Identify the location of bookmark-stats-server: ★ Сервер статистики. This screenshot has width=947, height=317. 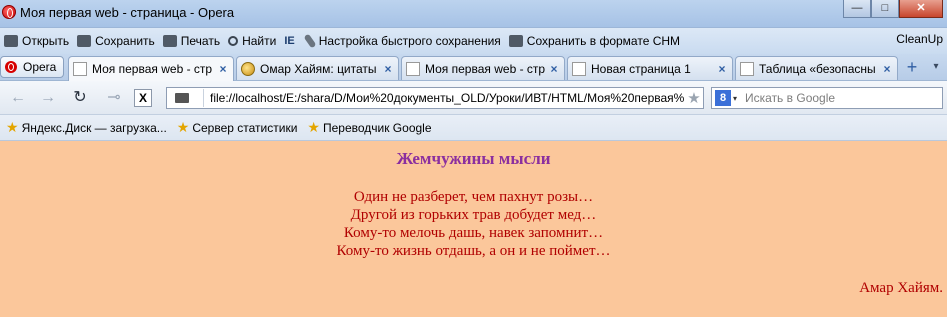
(237, 127).